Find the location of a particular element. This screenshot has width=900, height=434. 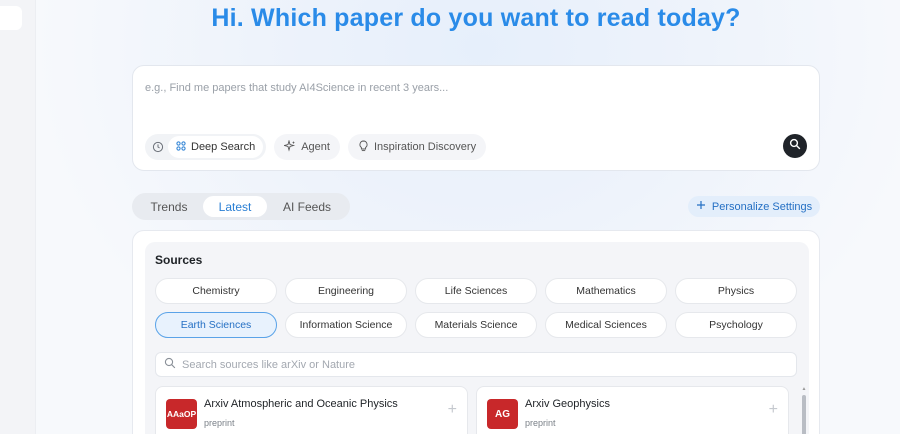

personalize-settings-label: Personalize Settings is located at coordinates (762, 206).